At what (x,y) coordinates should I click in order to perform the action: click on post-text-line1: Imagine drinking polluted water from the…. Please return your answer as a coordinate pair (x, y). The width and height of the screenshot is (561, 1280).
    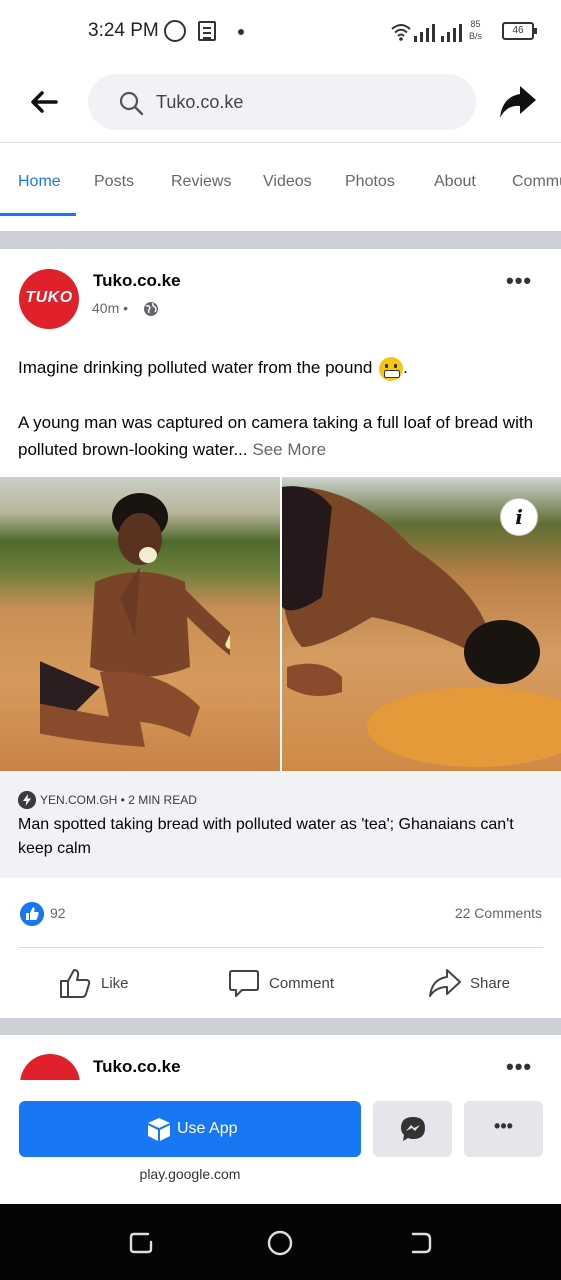
    Looking at the image, I should click on (280, 367).